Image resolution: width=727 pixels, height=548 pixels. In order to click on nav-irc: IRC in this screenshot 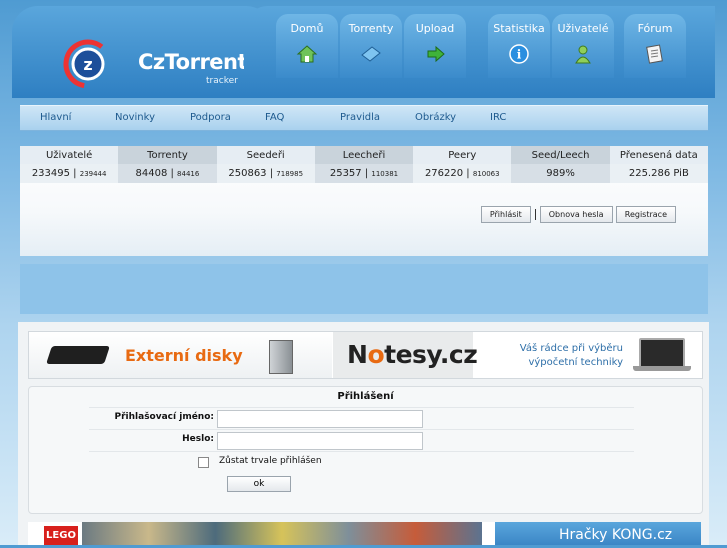, I will do `click(498, 117)`.